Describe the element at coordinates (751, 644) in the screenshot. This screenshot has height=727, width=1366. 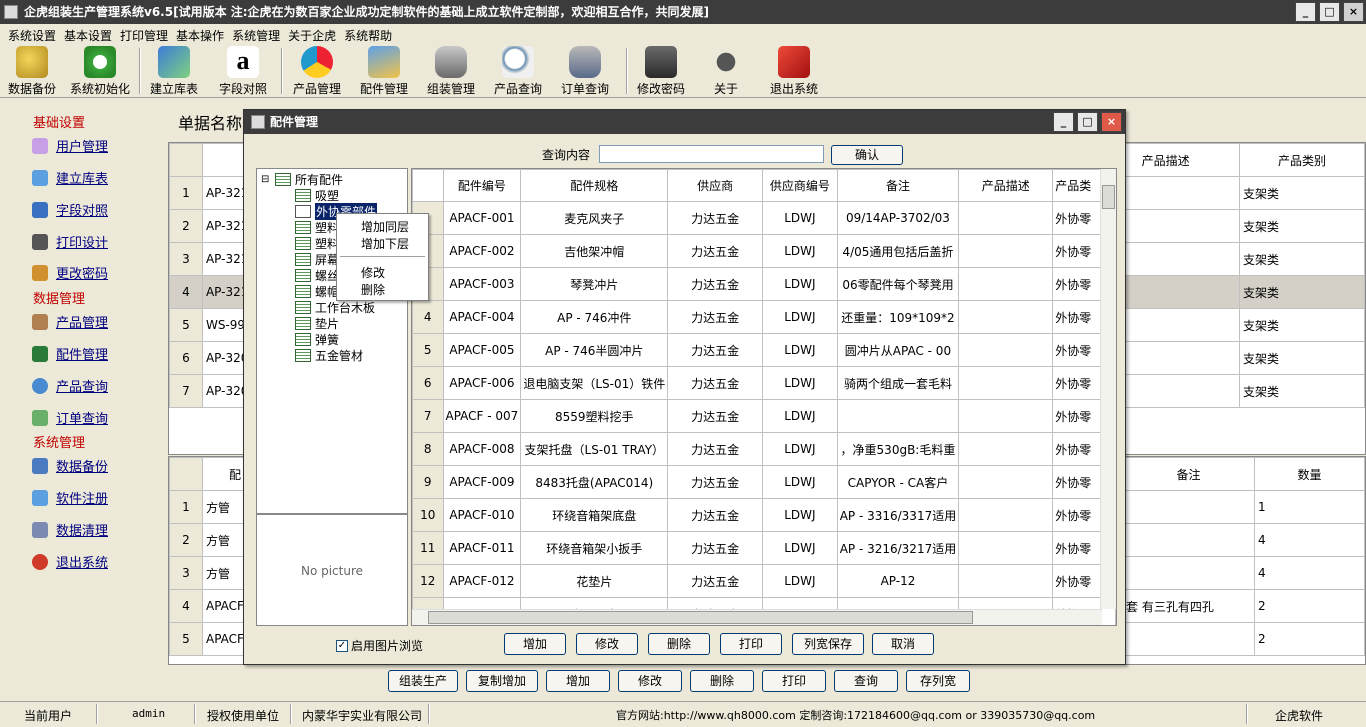
I see `dialog-print-button: 打印` at that location.